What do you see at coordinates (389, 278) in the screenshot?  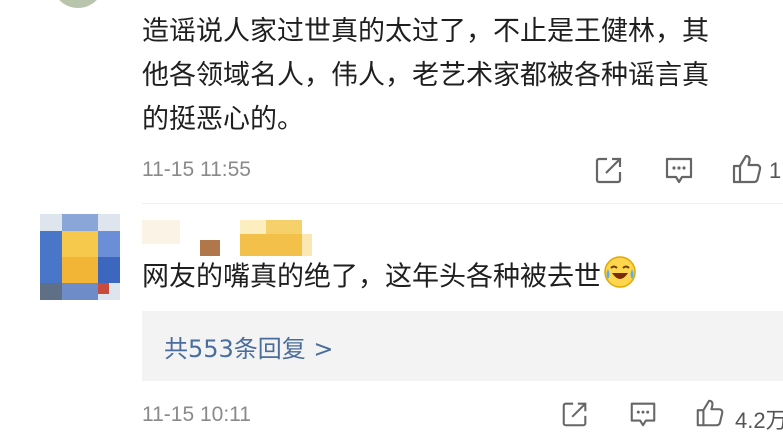 I see `comment-text: 网友的嘴真的绝了，这年头各种被去世` at bounding box center [389, 278].